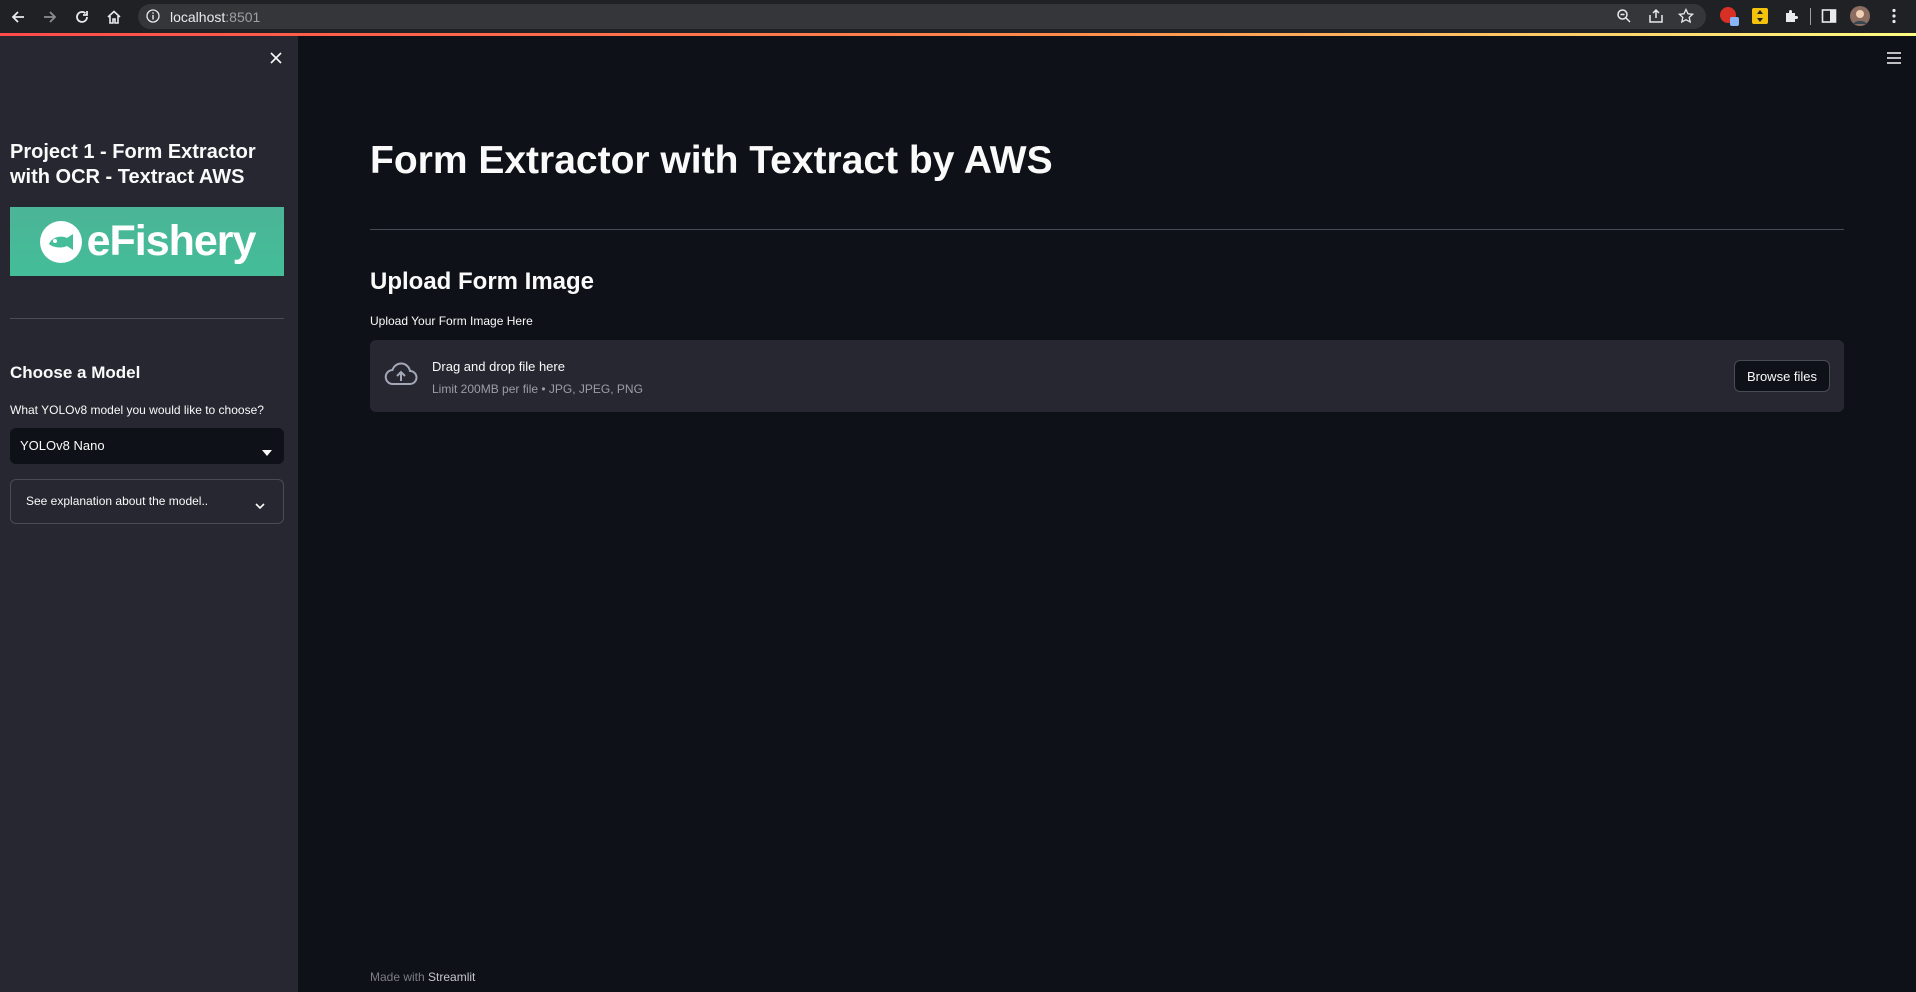  What do you see at coordinates (1810, 16) in the screenshot?
I see `toolbar-divider` at bounding box center [1810, 16].